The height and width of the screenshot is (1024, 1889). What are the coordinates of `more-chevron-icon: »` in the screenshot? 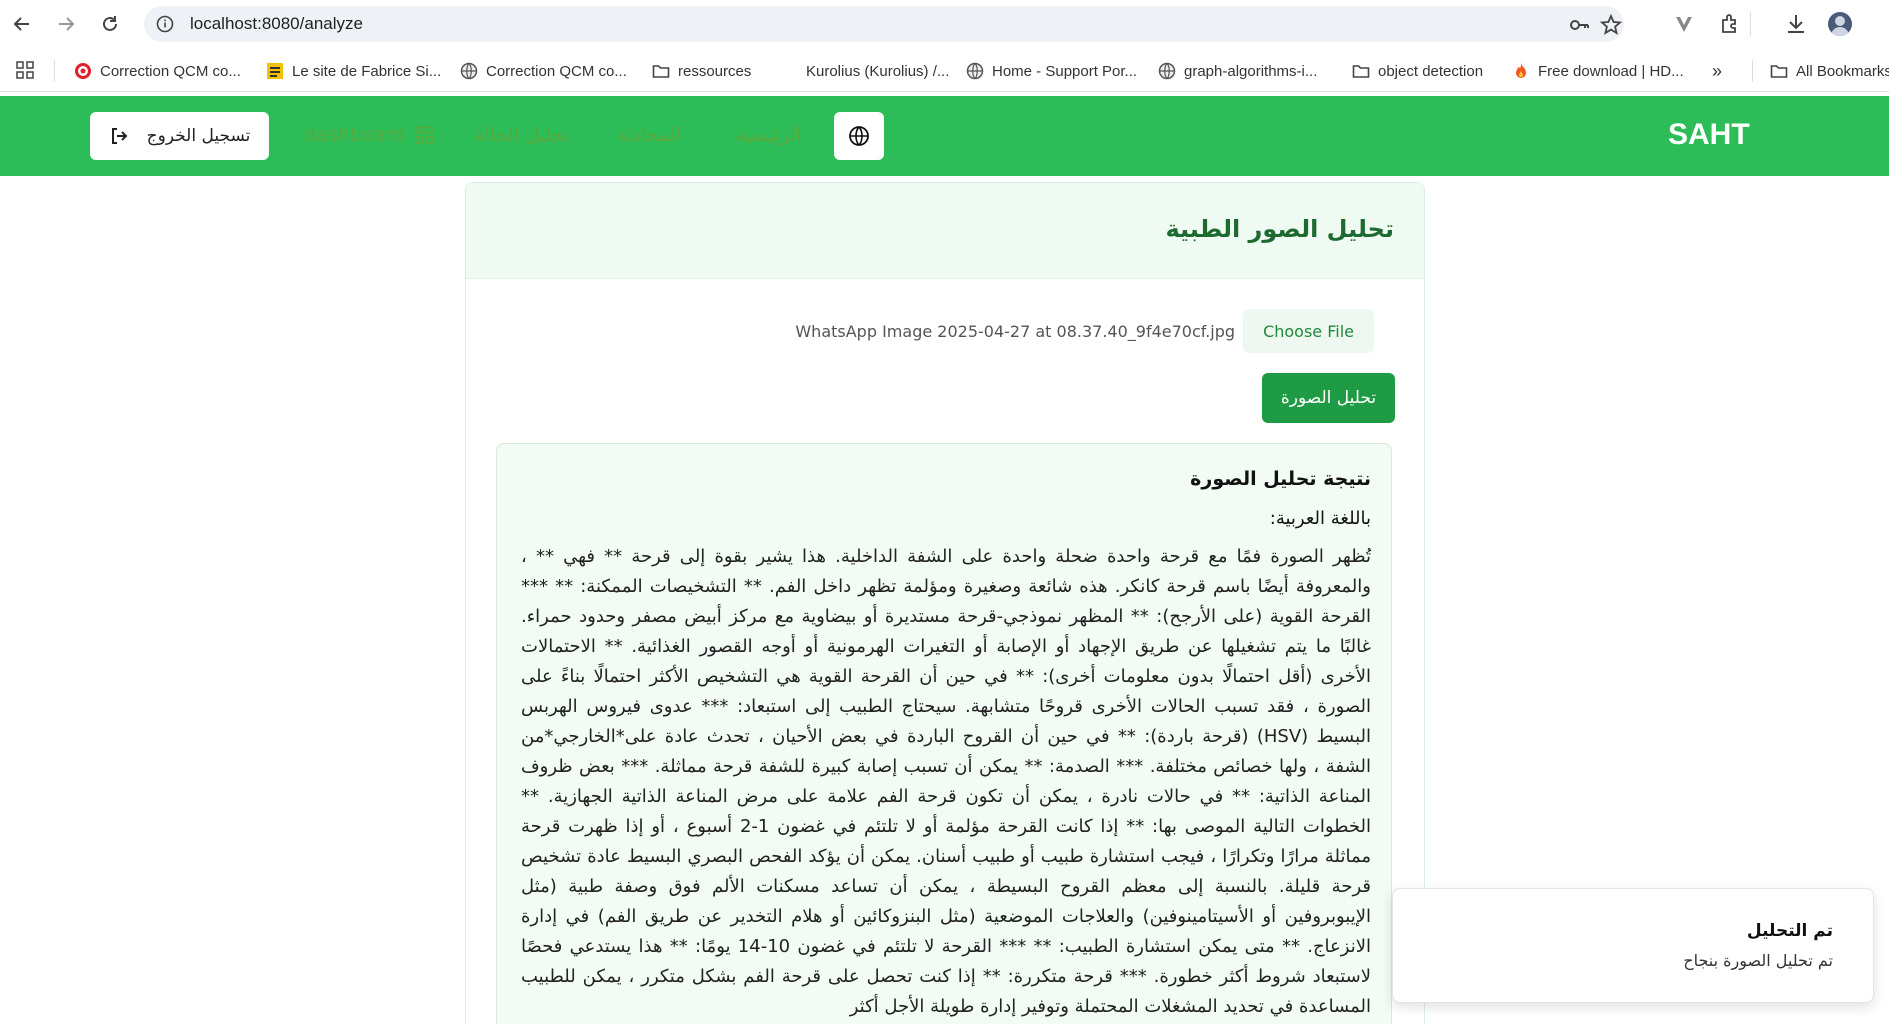 It's located at (1717, 70).